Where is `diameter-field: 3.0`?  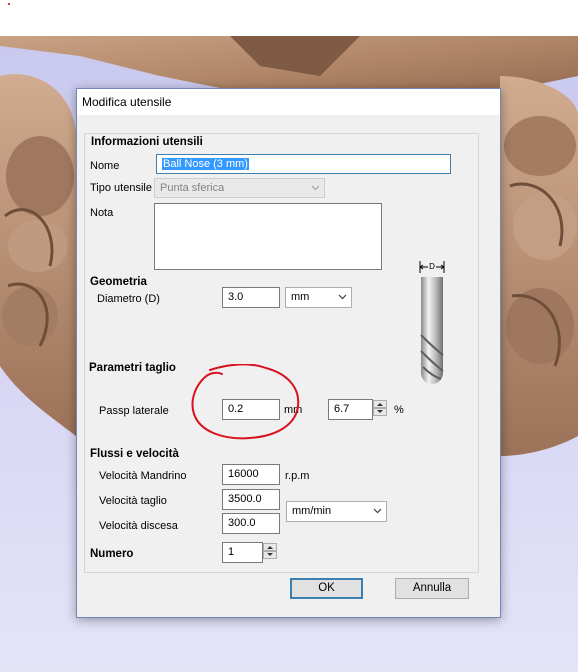
diameter-field: 3.0 is located at coordinates (251, 297).